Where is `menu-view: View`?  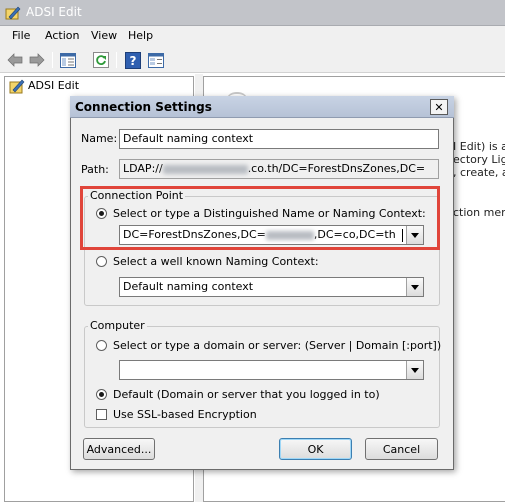 menu-view: View is located at coordinates (104, 35).